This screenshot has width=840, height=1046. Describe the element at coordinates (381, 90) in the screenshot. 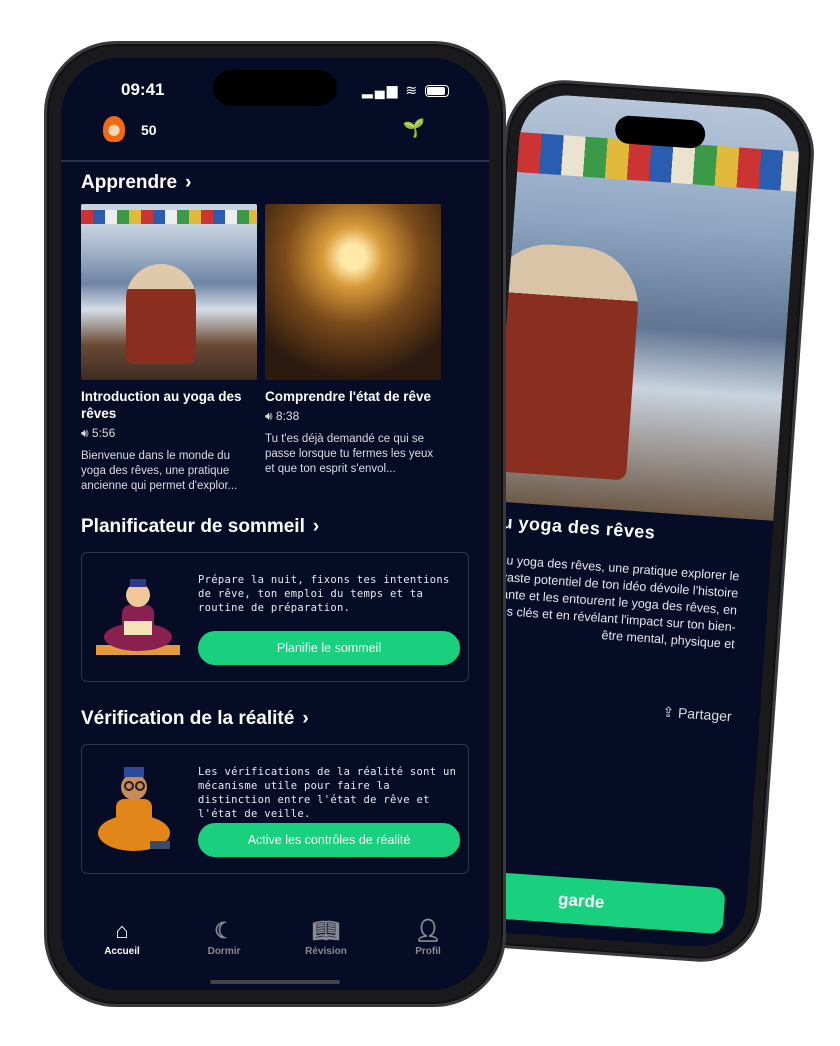

I see `signal-icon: ▂▄▆` at that location.